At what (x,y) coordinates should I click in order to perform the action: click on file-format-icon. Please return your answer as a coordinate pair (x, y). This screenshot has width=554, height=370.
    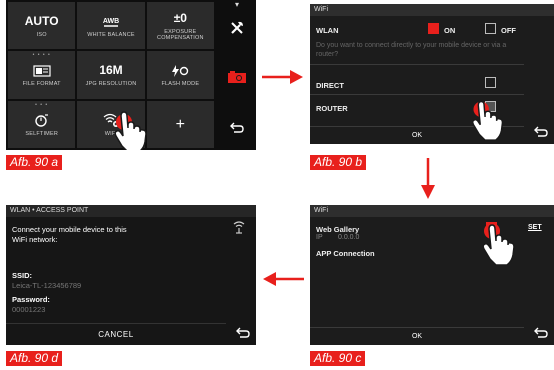
    Looking at the image, I should click on (42, 70).